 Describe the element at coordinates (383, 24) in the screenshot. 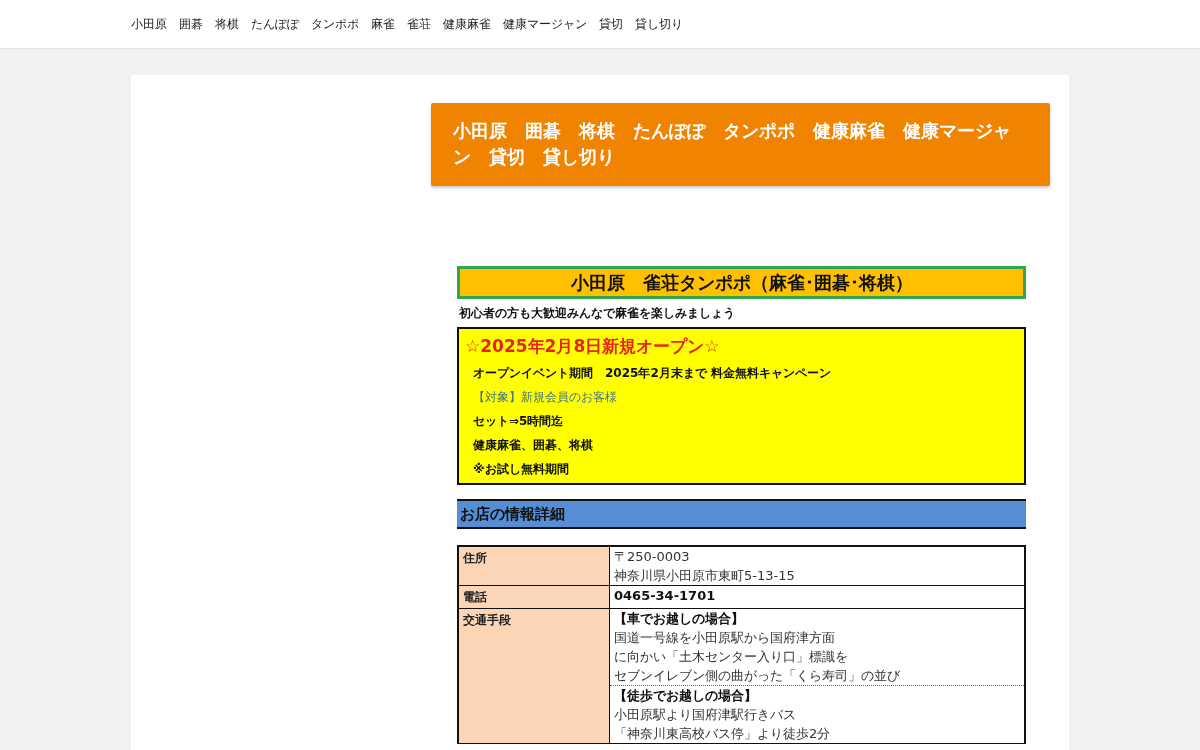

I see `nav-link: 麻雀` at that location.